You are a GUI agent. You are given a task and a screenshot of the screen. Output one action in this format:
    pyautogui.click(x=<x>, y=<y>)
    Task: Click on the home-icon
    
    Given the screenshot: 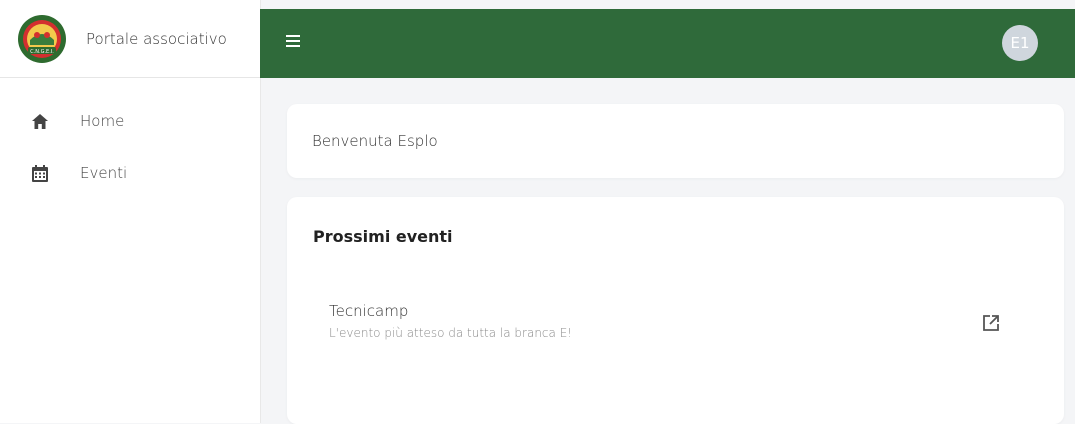 What is the action you would take?
    pyautogui.click(x=40, y=121)
    